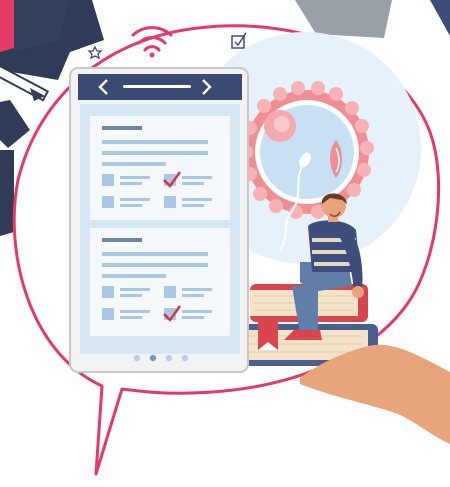  Describe the element at coordinates (239, 40) in the screenshot. I see `checkbox-icon` at that location.